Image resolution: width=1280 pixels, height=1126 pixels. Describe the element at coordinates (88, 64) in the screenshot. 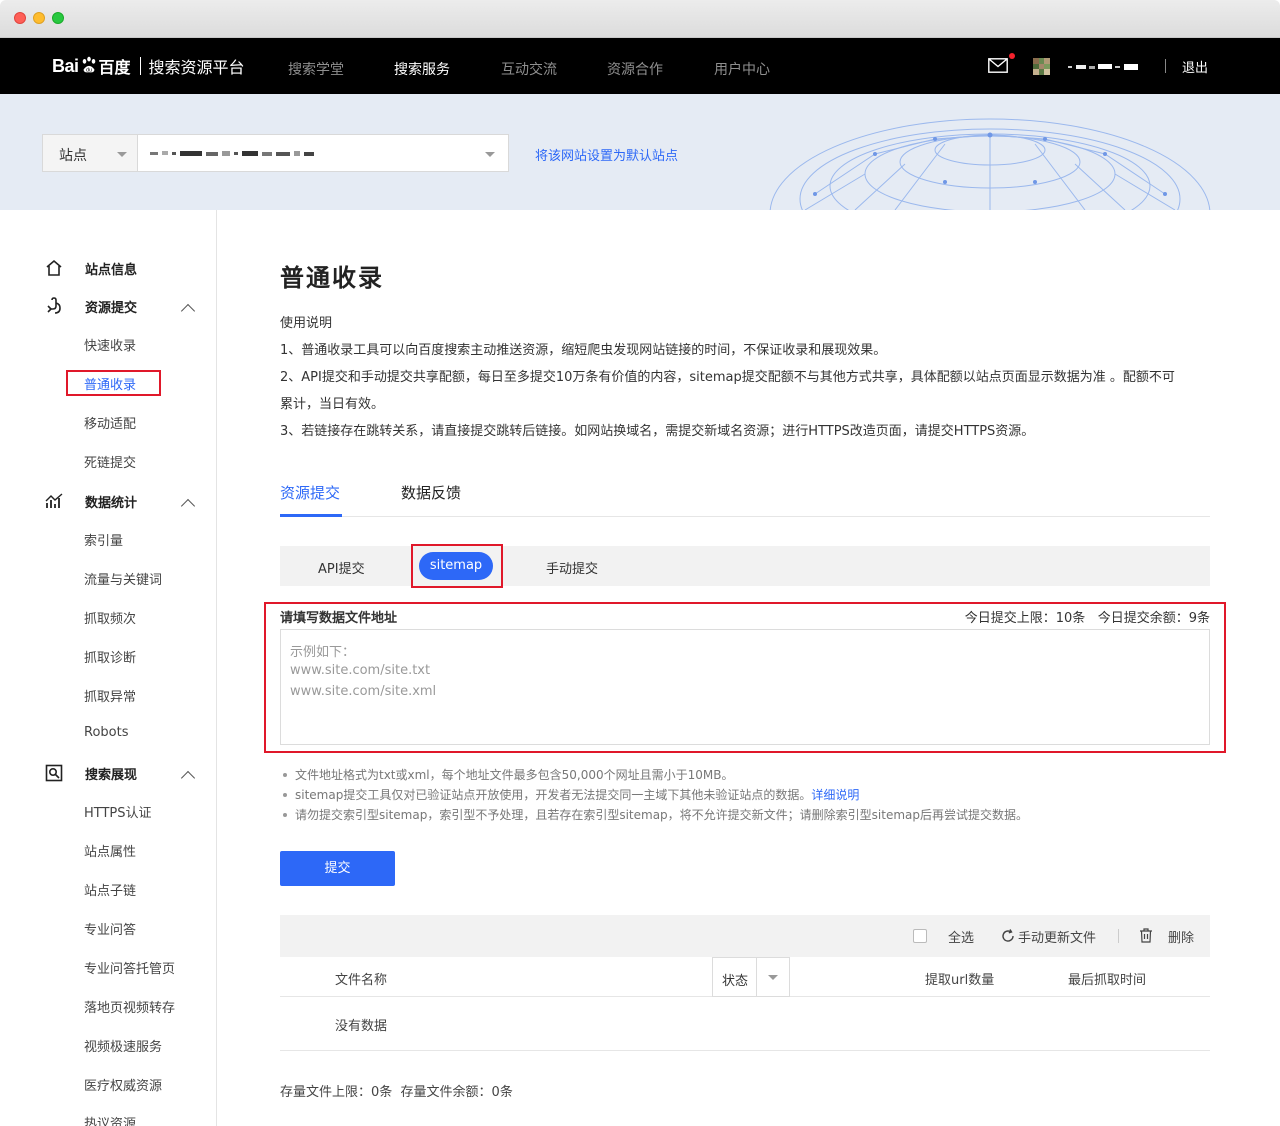

I see `paw-icon: du` at that location.